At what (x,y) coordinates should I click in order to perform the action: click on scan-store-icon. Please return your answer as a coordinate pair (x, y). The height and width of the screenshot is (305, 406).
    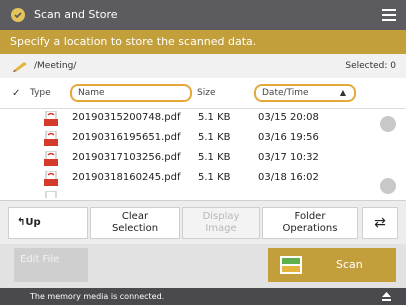
    Looking at the image, I should click on (18, 15).